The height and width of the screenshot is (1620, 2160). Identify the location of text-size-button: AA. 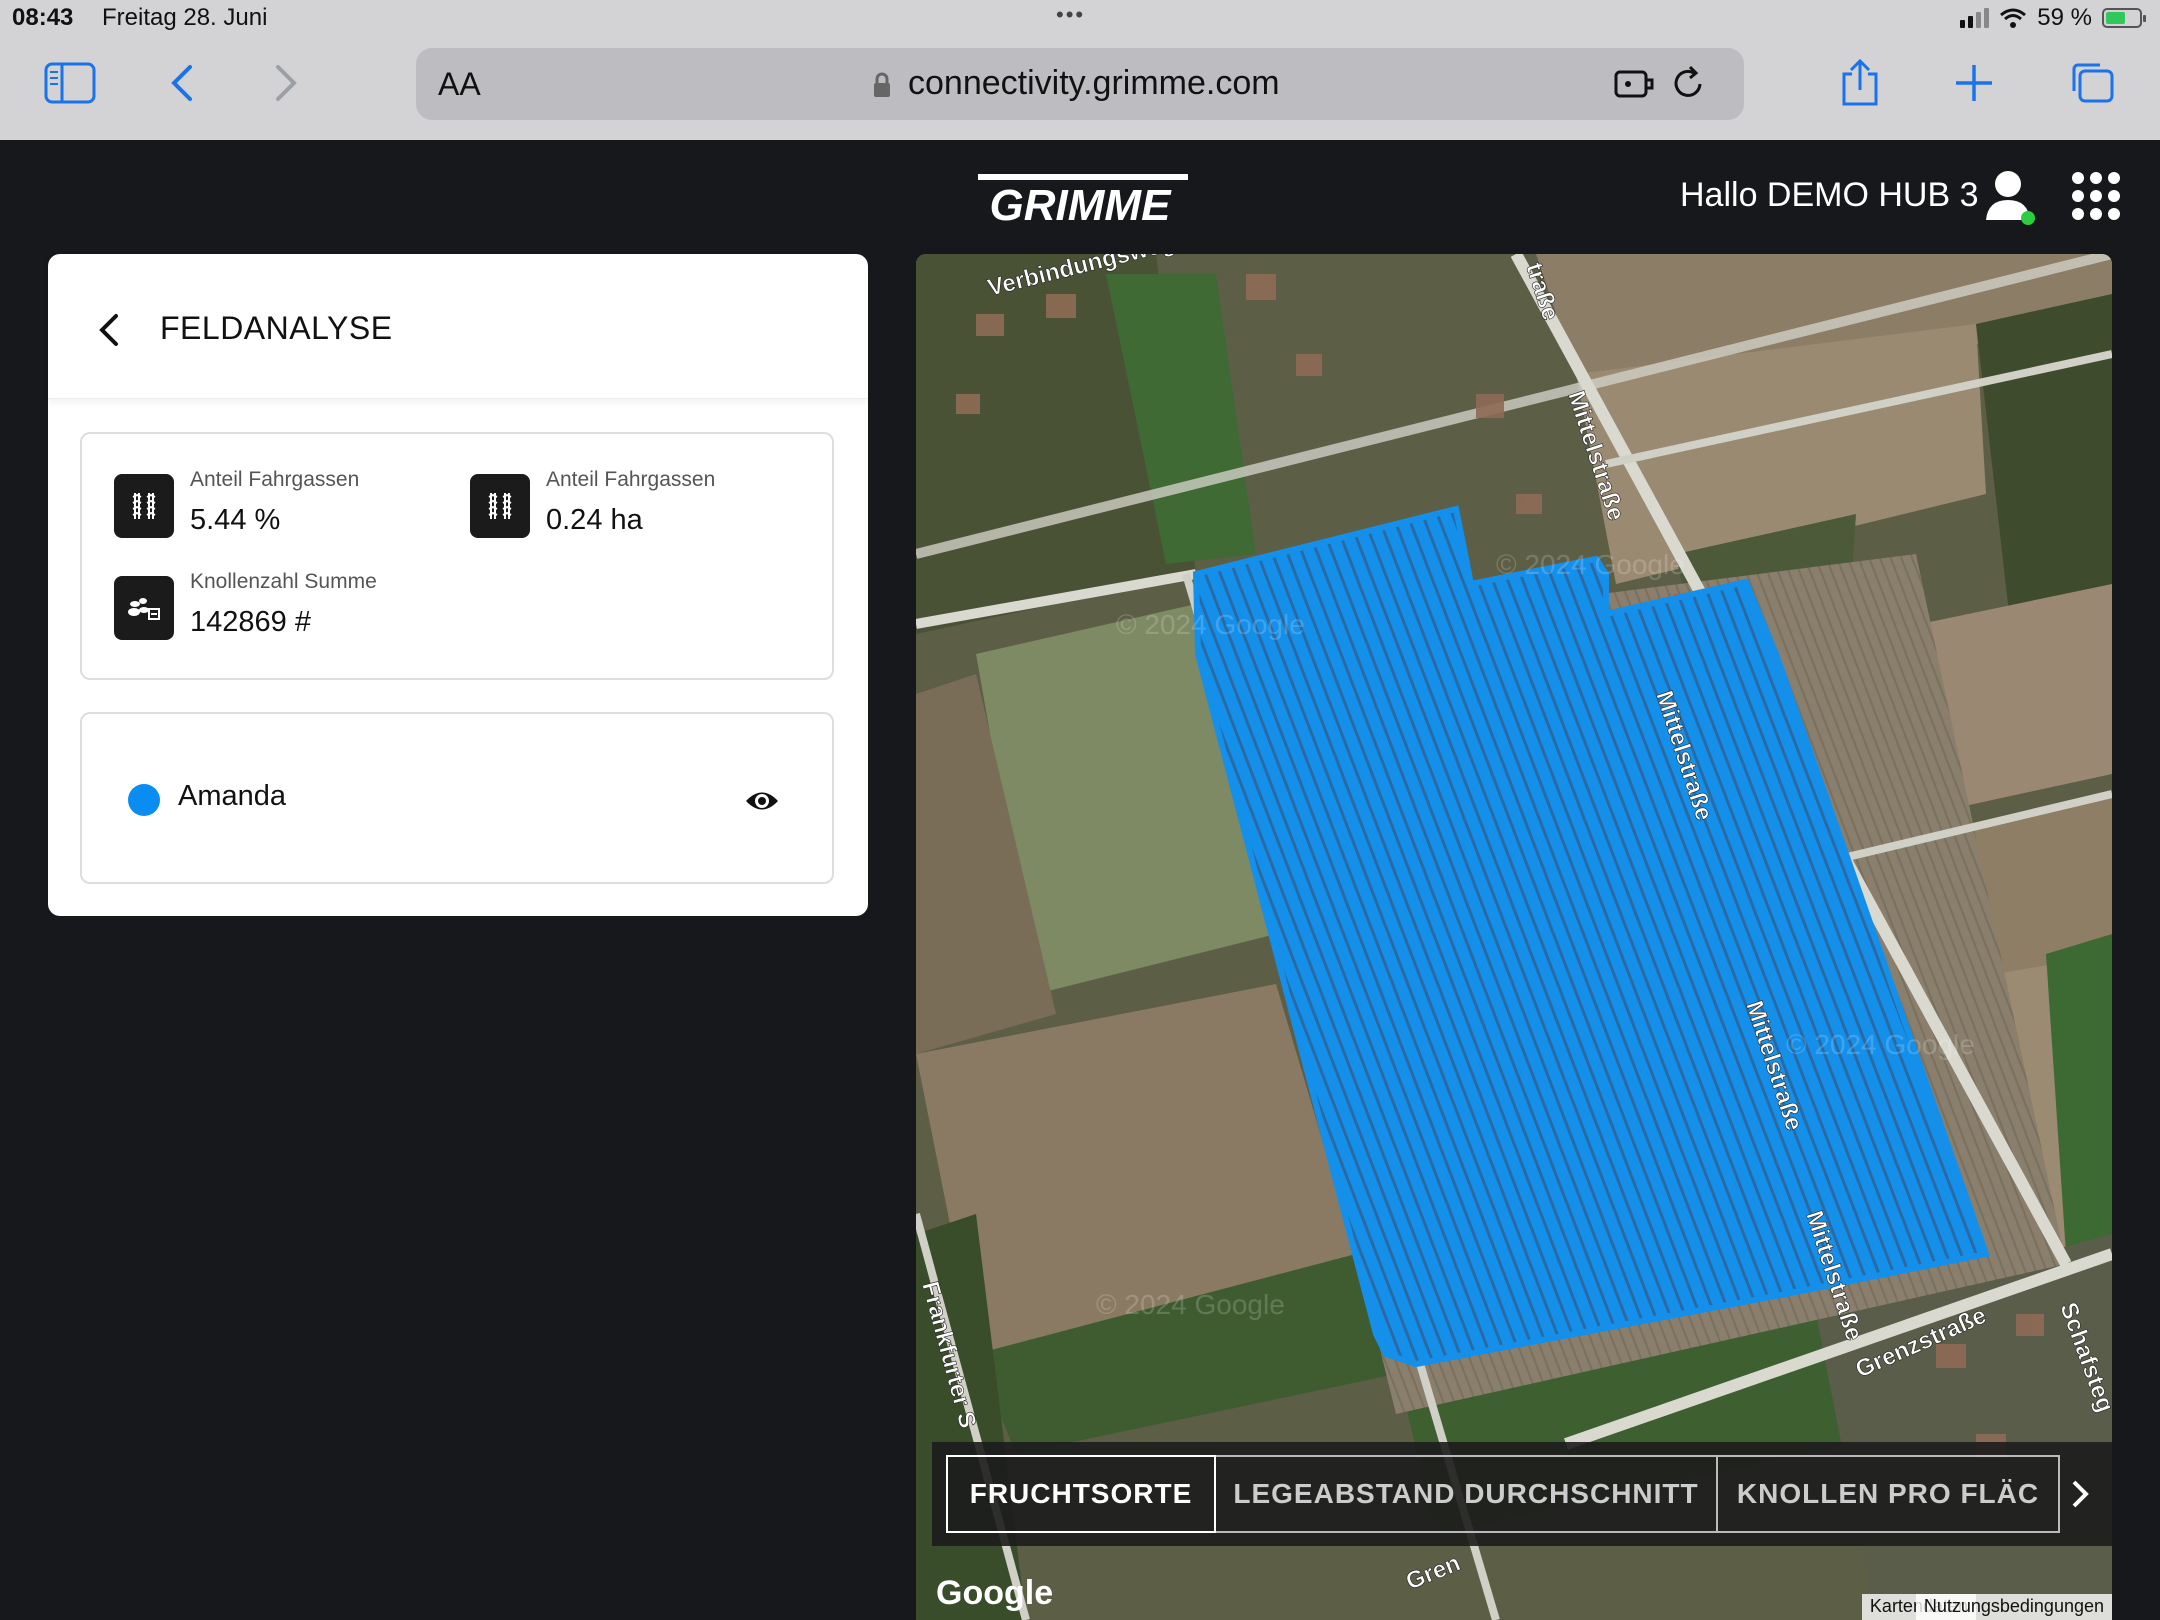
(459, 84).